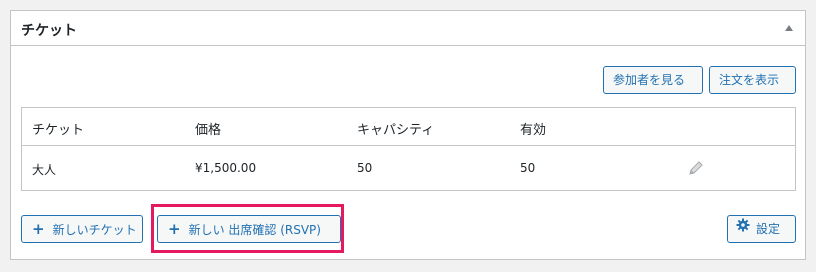 This screenshot has width=816, height=272. I want to click on new-rsvp-button: + 新しい 出席確認 (RSVP), so click(249, 229).